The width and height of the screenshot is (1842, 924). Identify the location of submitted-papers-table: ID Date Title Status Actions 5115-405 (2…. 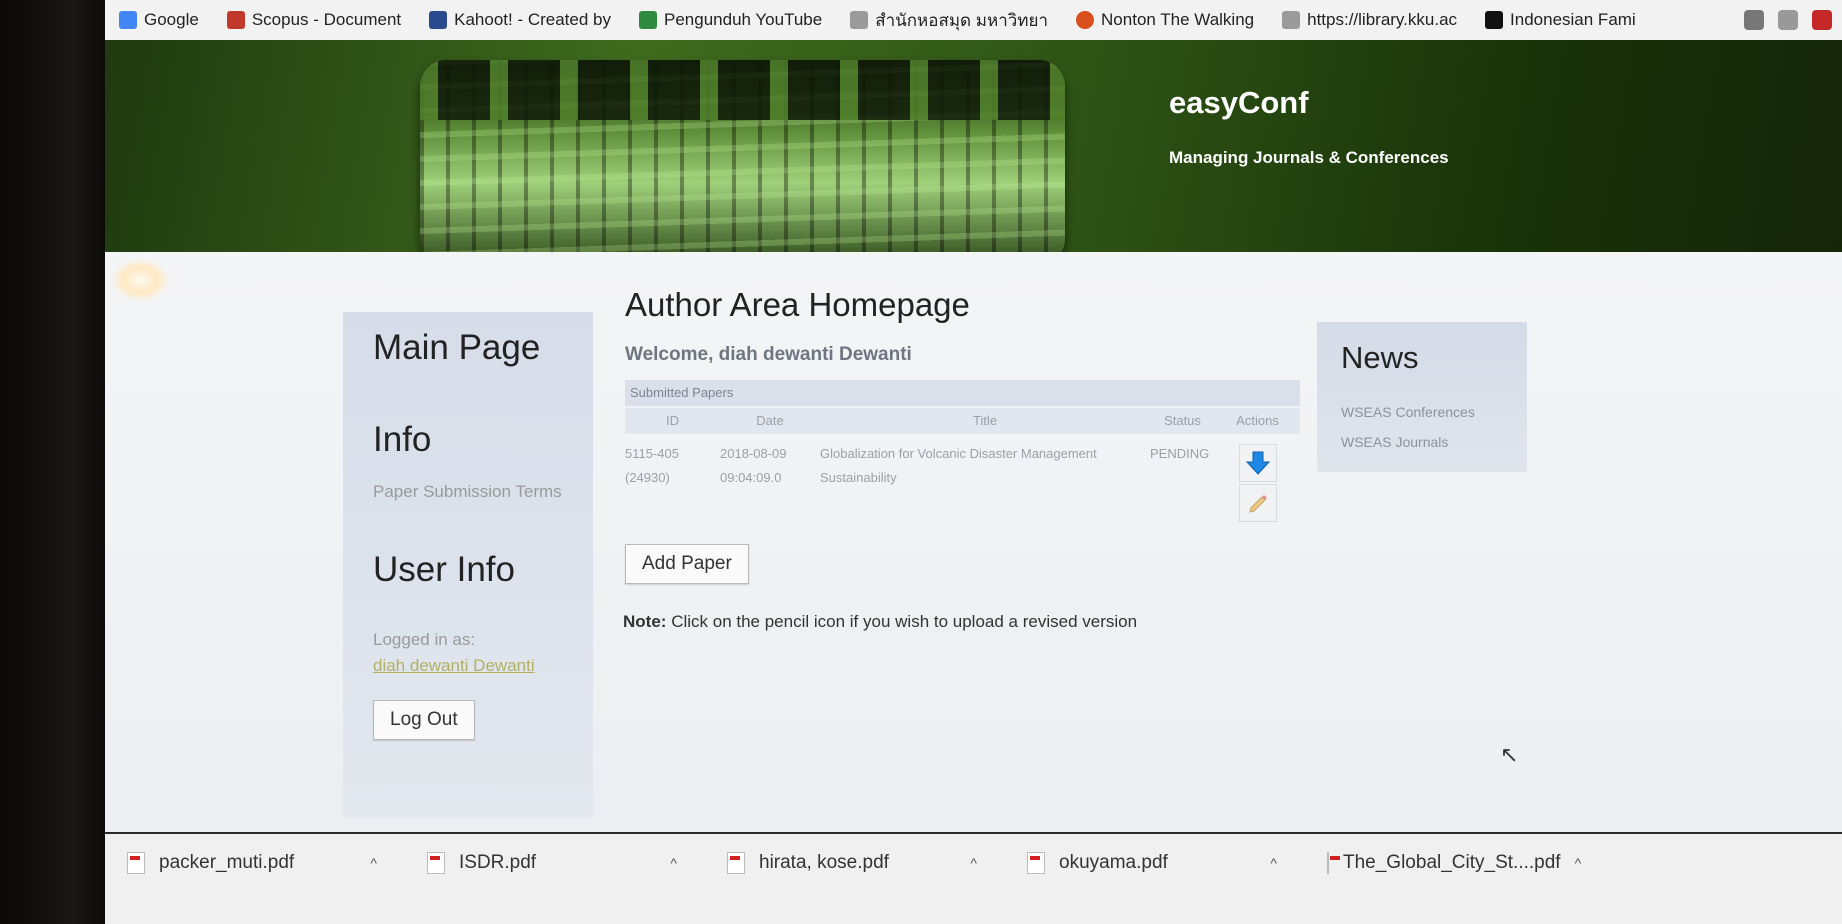
(962, 466).